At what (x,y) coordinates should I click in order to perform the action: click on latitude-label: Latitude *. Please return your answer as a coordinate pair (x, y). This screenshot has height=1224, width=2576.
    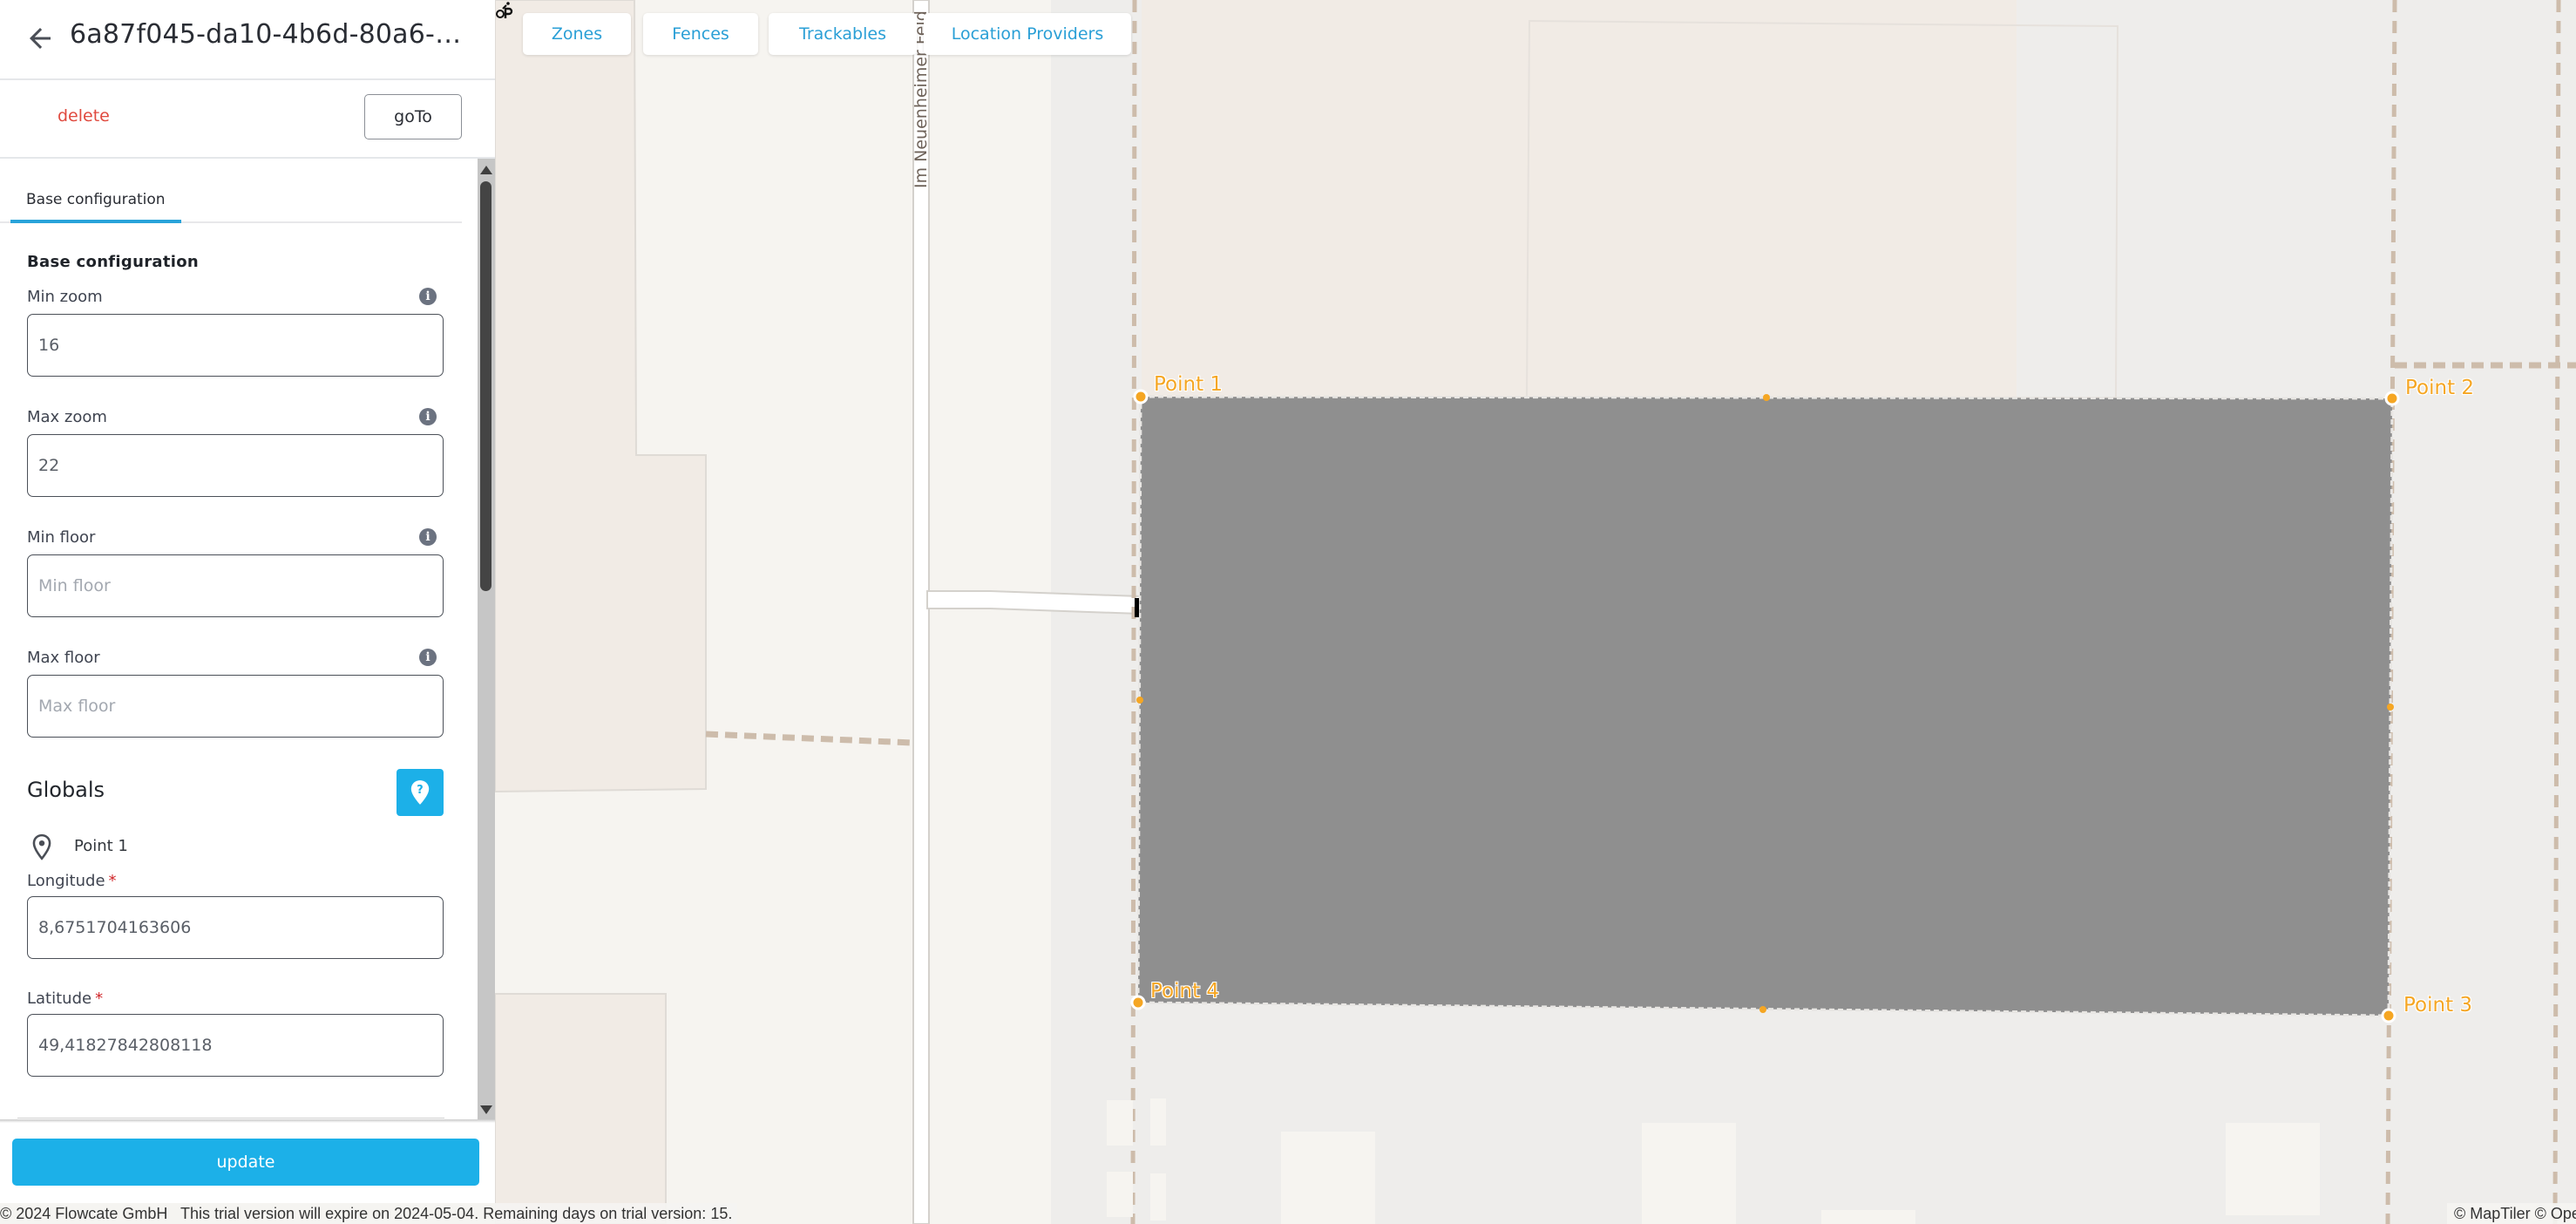
    Looking at the image, I should click on (65, 998).